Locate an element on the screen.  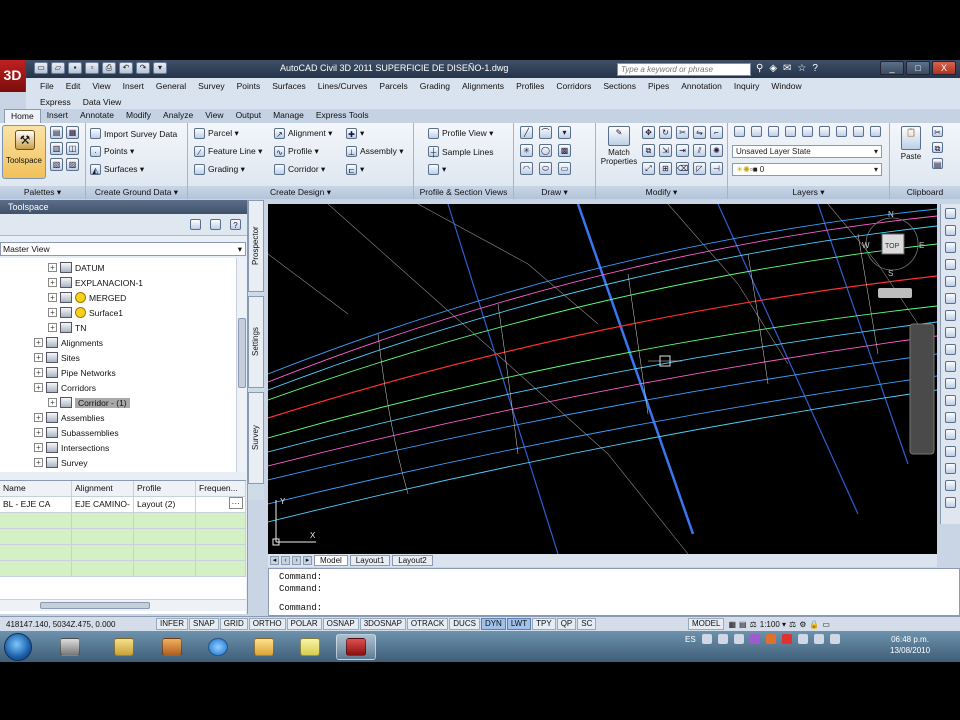
help-tray-icon is located at coordinates (706, 639).